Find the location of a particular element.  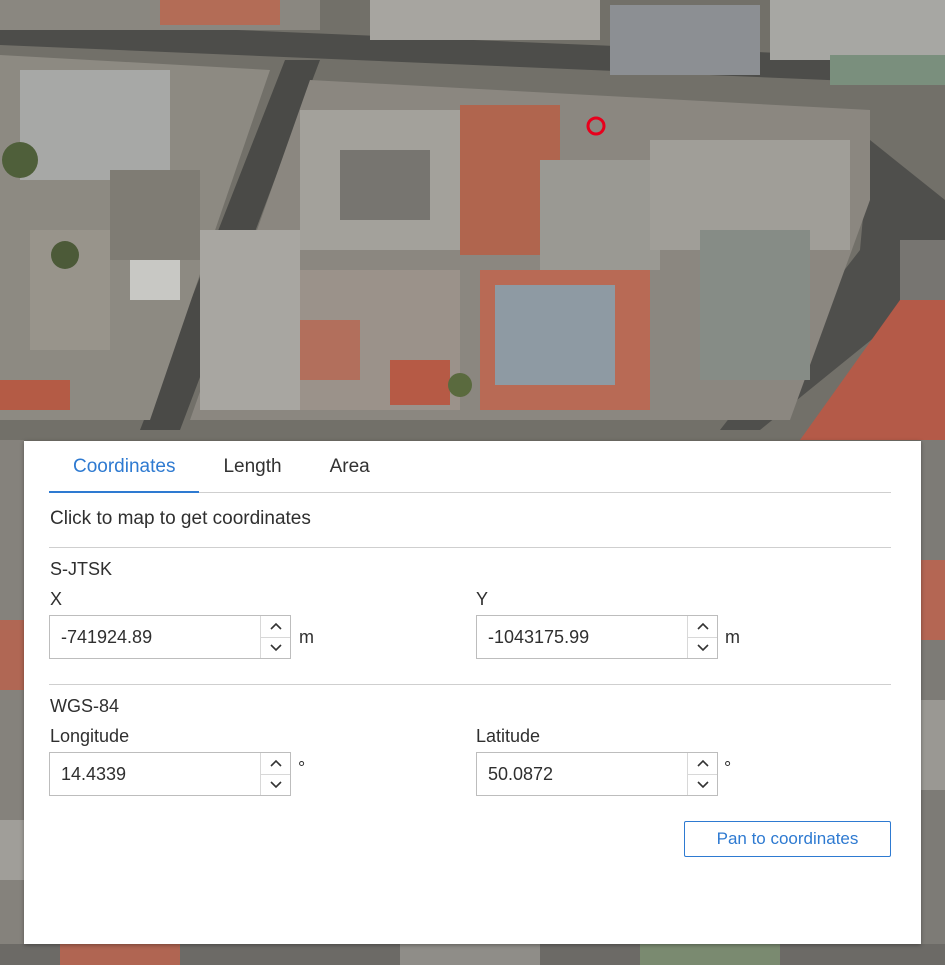

x-label: X is located at coordinates (56, 599).